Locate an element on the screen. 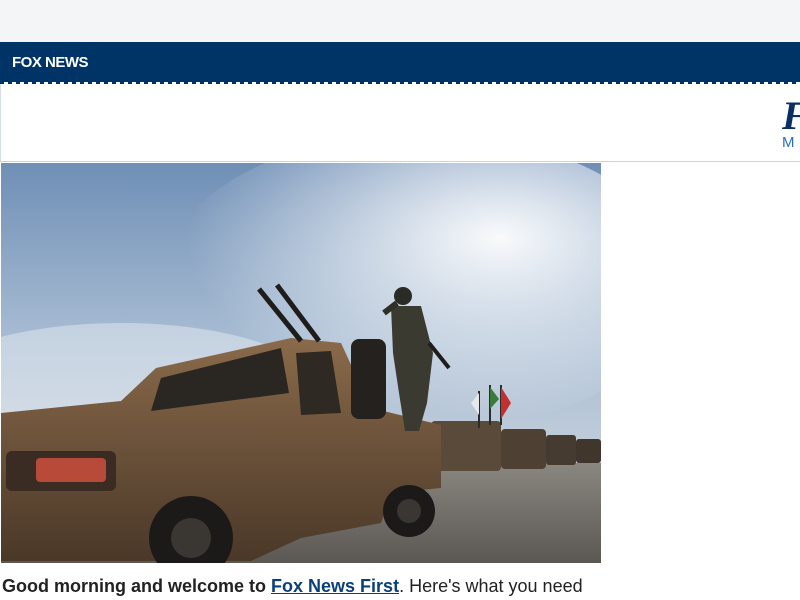 This screenshot has width=800, height=600. intro-rest-text: . Here's what you need is located at coordinates (491, 586).